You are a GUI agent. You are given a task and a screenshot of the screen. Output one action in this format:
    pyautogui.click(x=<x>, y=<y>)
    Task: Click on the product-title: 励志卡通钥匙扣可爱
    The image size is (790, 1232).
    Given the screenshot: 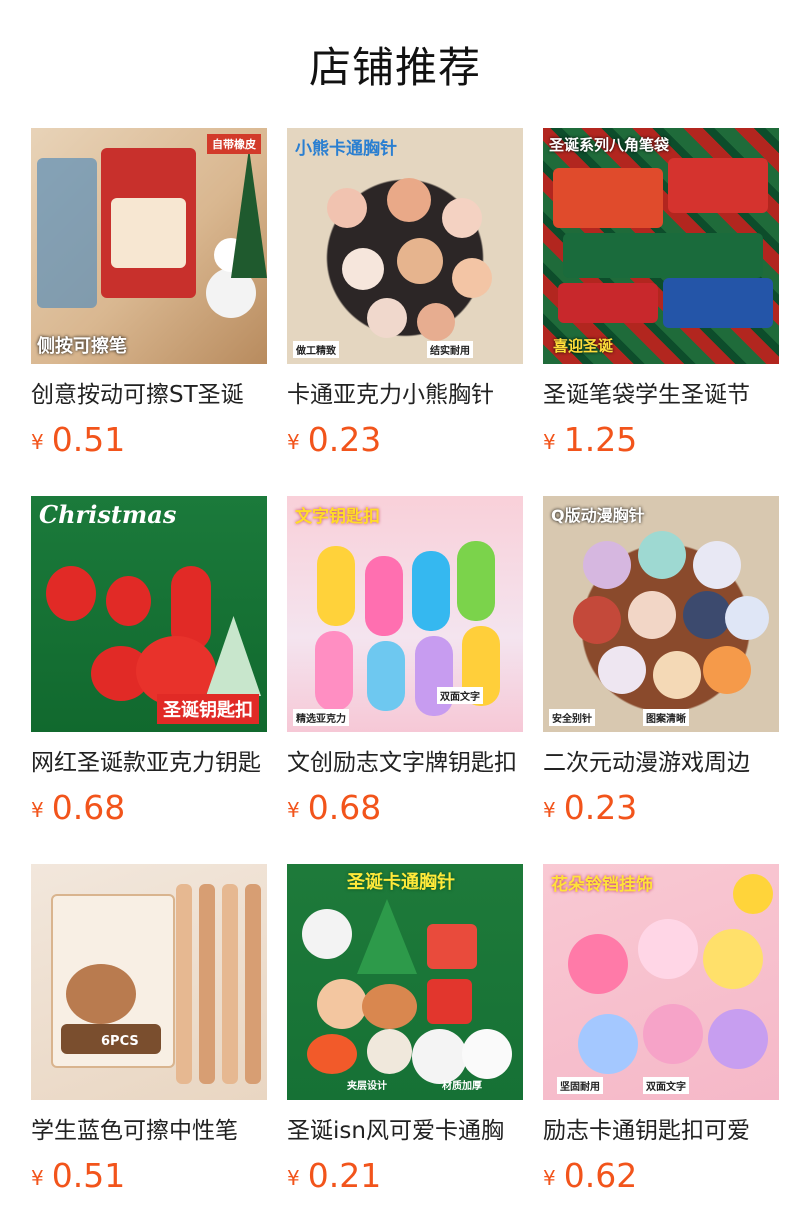 What is the action you would take?
    pyautogui.click(x=661, y=1131)
    